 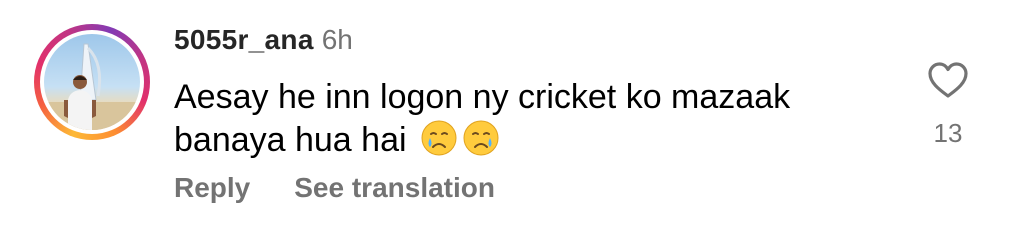 I want to click on heart-outline-icon, so click(x=948, y=80).